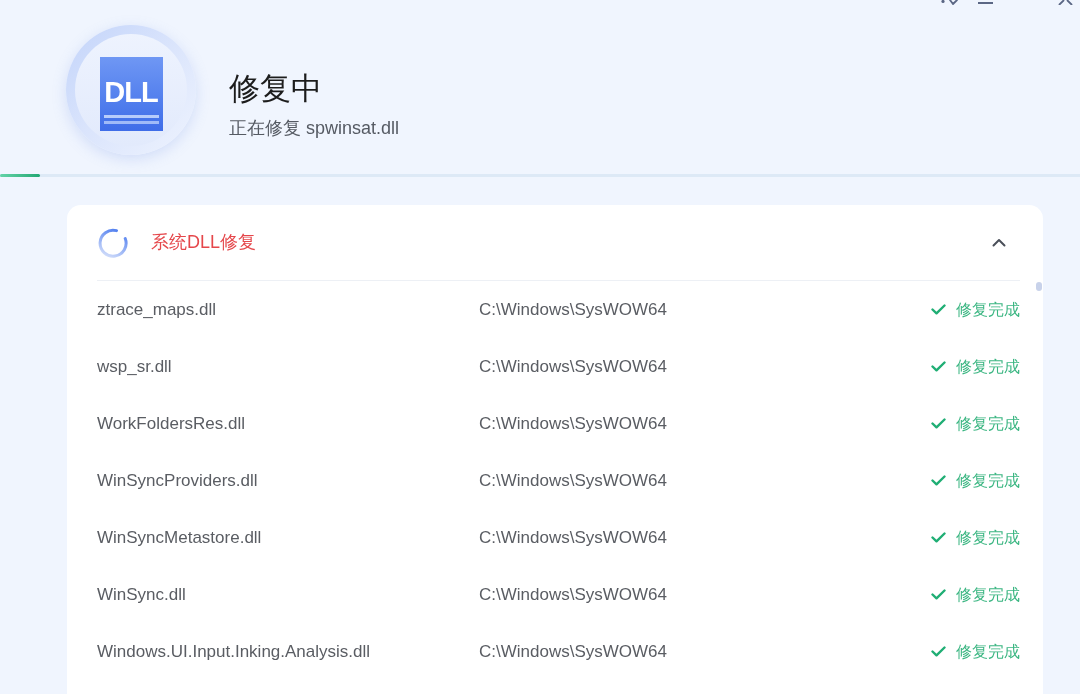 This screenshot has width=1080, height=694. Describe the element at coordinates (180, 537) in the screenshot. I see `file-name: WinSyncMetastore.dll` at that location.